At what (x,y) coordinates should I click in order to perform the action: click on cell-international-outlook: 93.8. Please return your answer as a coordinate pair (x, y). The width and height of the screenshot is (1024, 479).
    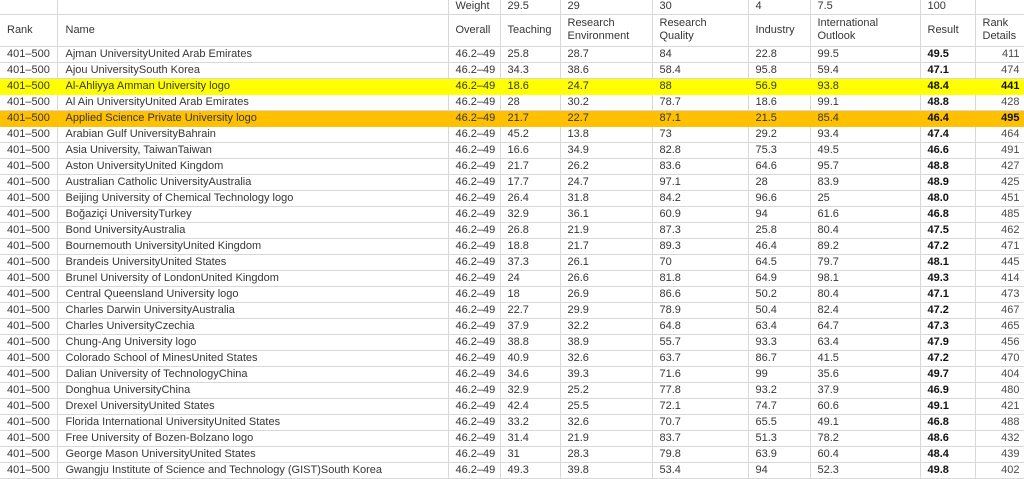
    Looking at the image, I should click on (865, 86).